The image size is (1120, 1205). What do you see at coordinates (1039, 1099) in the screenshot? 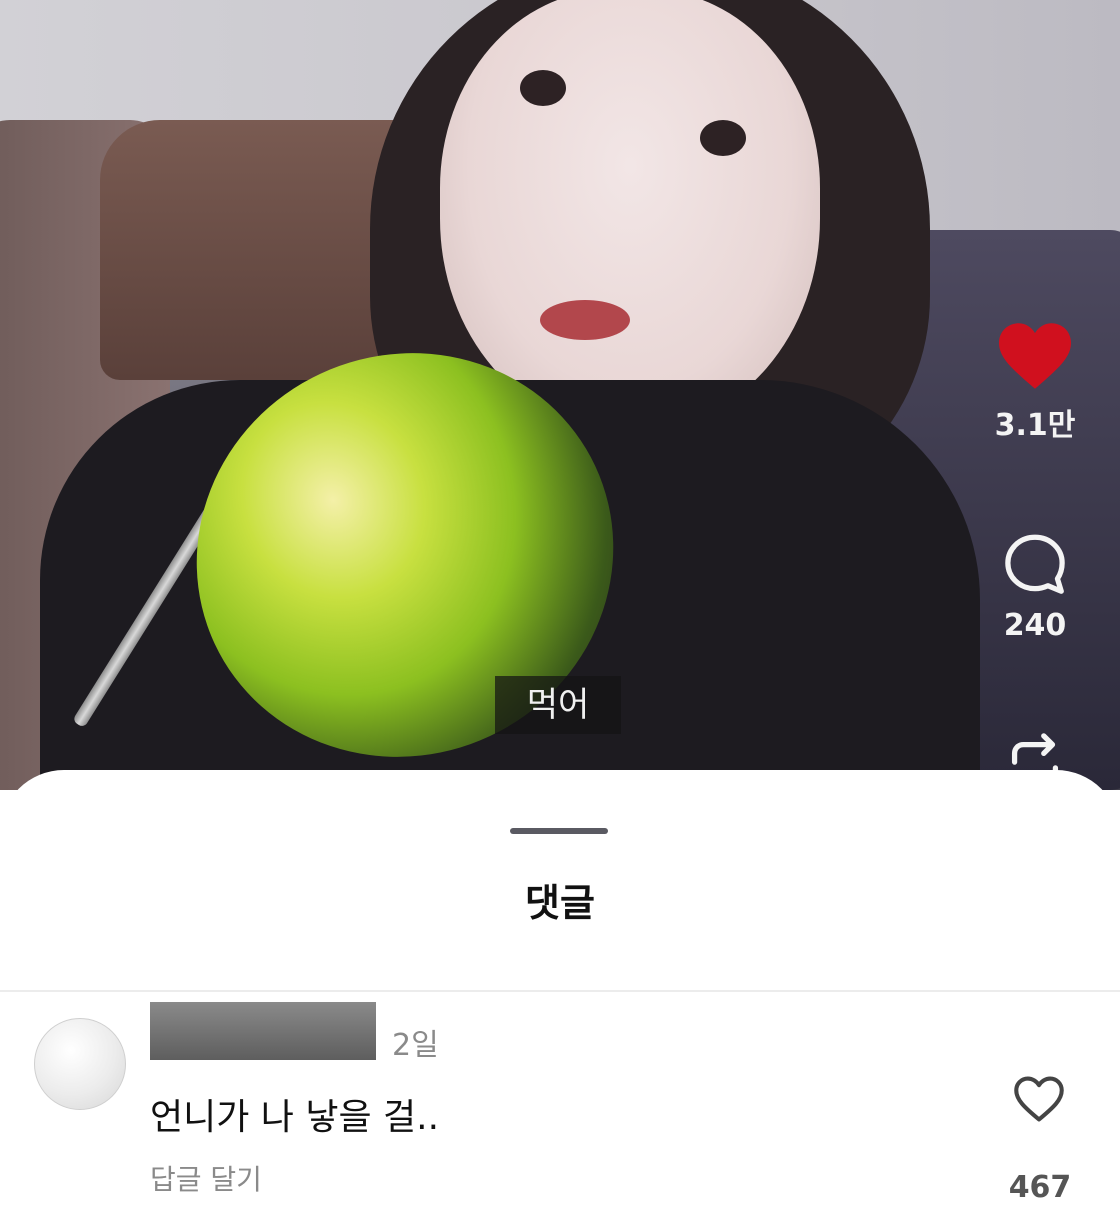
I see `comment-like-button` at bounding box center [1039, 1099].